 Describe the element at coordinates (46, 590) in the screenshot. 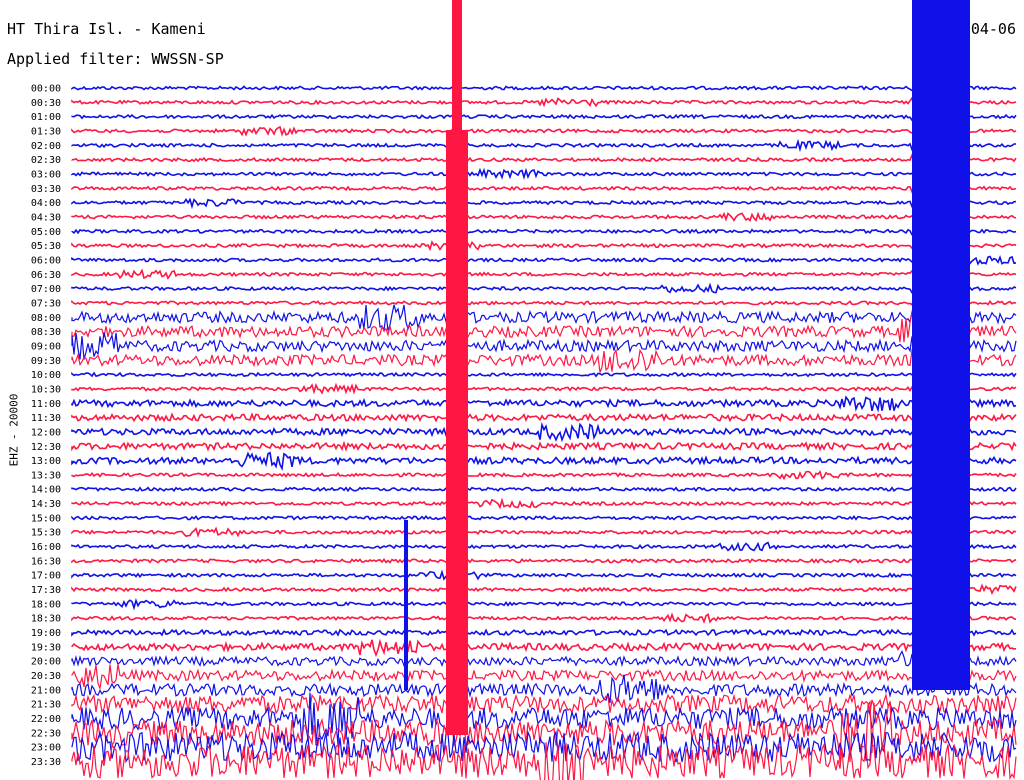

I see `row-time-label: 17:30` at that location.